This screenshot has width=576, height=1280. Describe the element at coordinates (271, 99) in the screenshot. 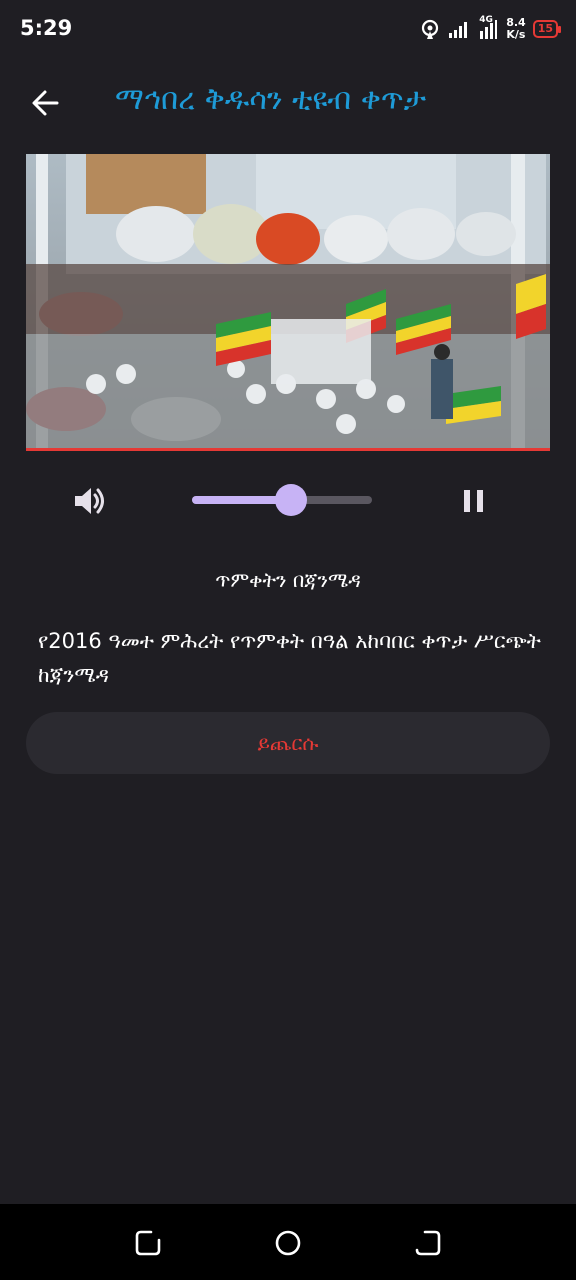

I see `page-title: ማኅበረ ቅዱሳን ቲዩብ ቀጥታ` at that location.